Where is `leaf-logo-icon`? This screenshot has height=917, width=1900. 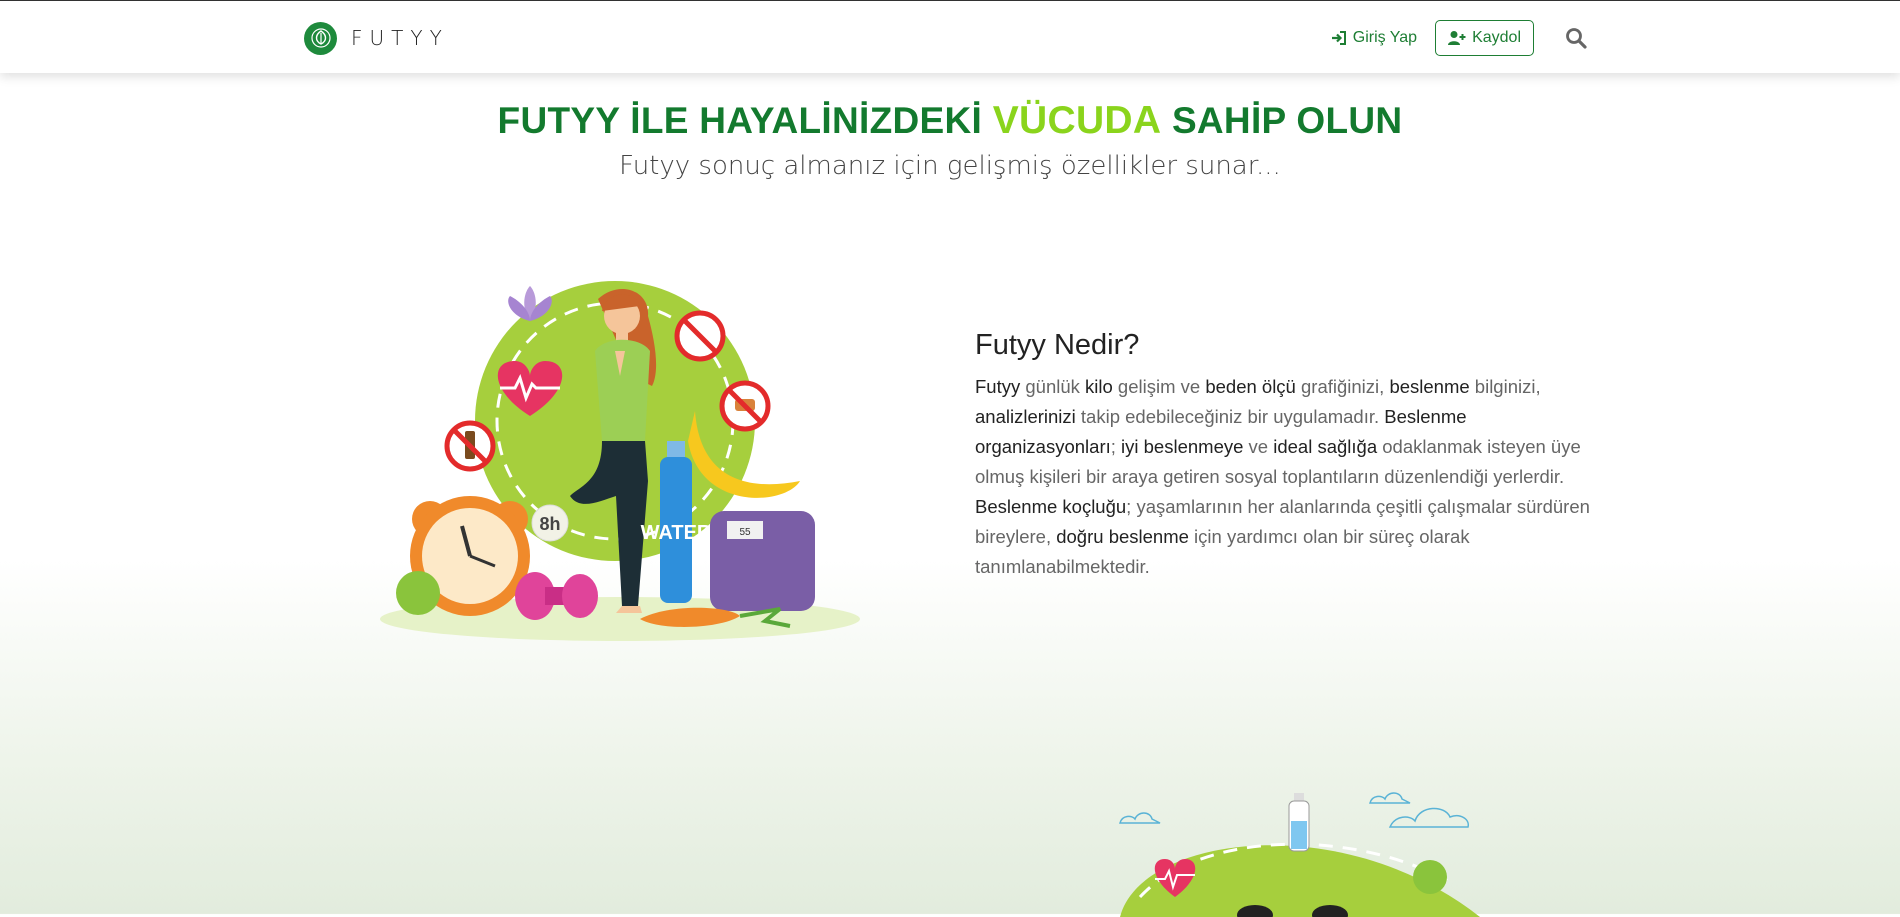 leaf-logo-icon is located at coordinates (320, 38).